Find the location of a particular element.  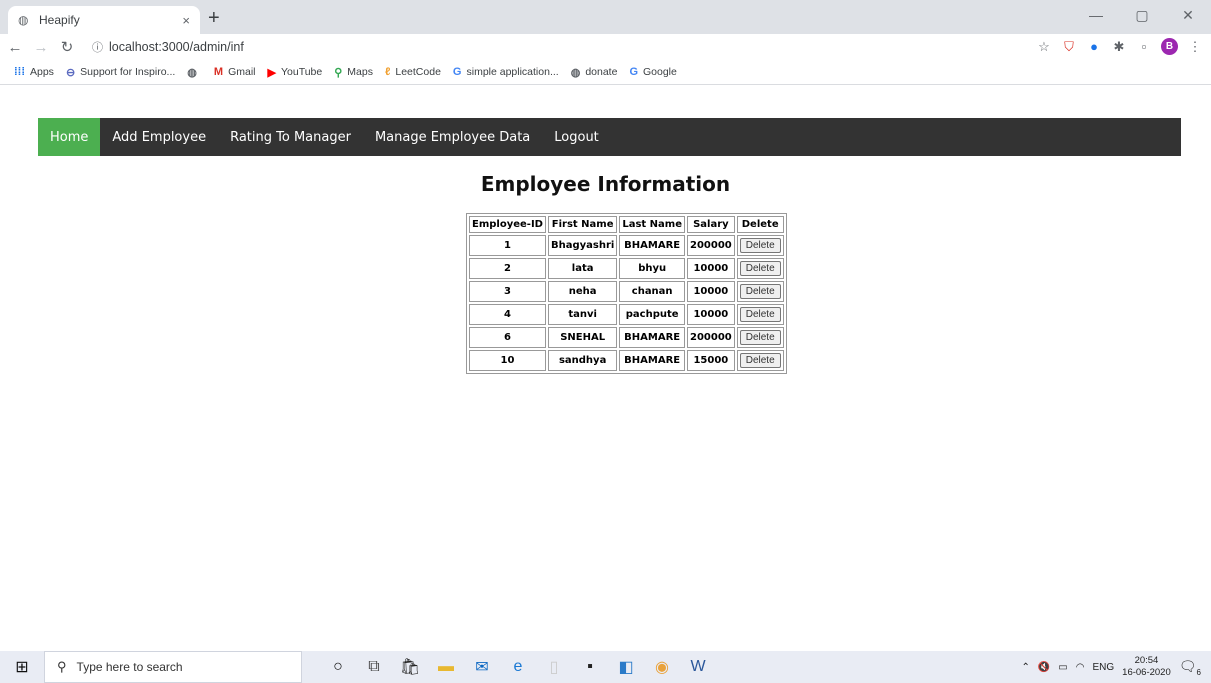

browser-tab: ◍ Heapify × is located at coordinates (104, 20).